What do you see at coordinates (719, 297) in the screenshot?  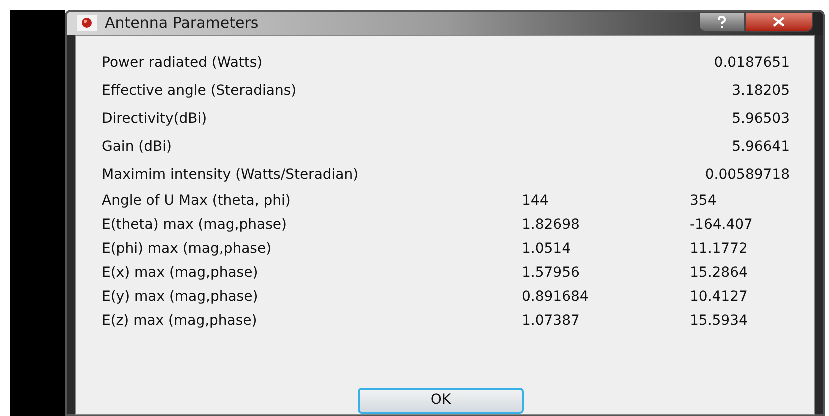 I see `parameter-value: 10.4127` at bounding box center [719, 297].